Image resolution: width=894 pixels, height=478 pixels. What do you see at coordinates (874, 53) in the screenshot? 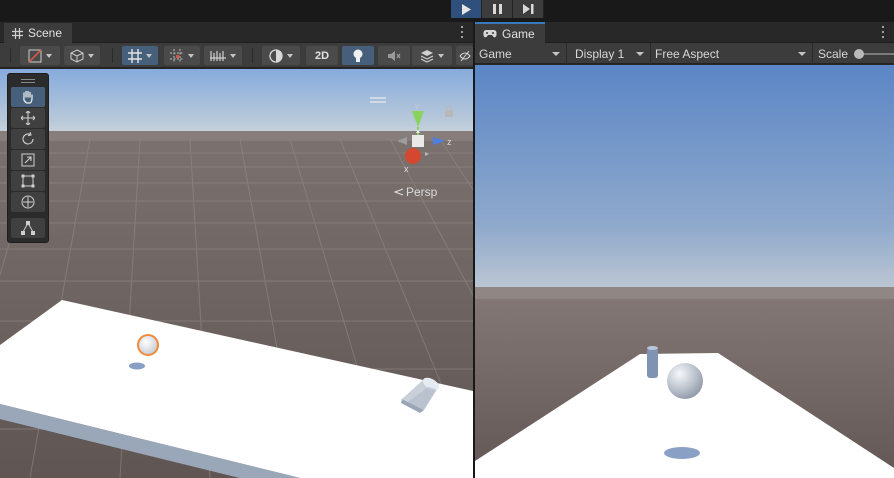
I see `scale-slider` at bounding box center [874, 53].